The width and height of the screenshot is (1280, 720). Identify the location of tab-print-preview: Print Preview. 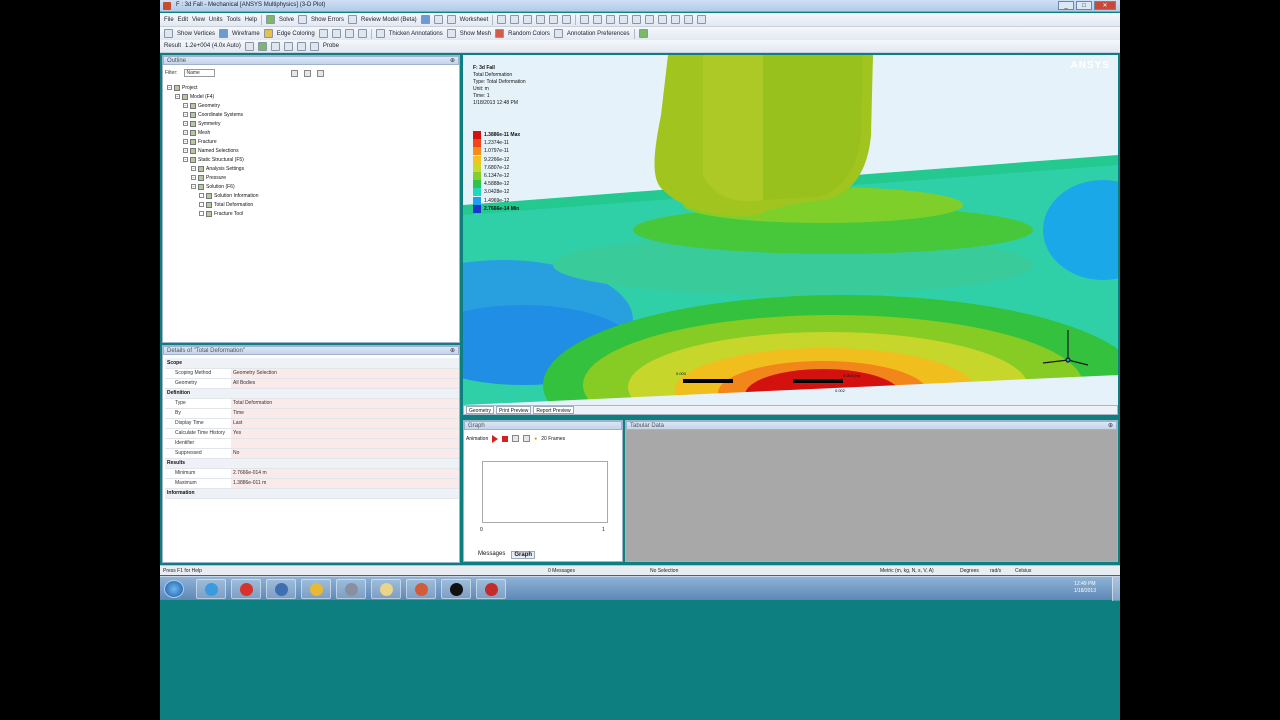
(513, 410).